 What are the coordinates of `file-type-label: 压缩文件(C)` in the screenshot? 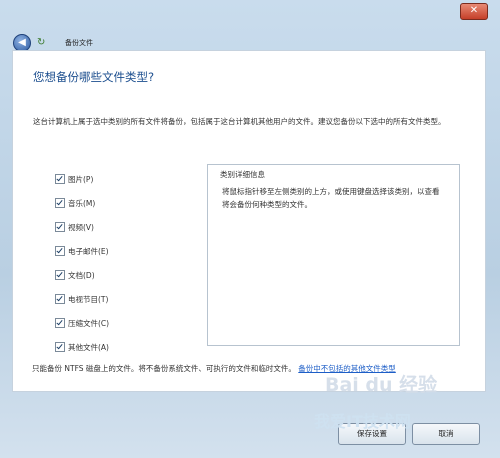 It's located at (89, 323).